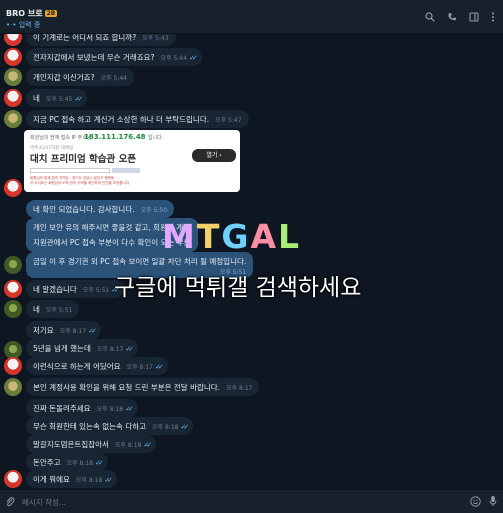  What do you see at coordinates (62, 408) in the screenshot?
I see `message-text: 진짜 돈돌려주세요` at bounding box center [62, 408].